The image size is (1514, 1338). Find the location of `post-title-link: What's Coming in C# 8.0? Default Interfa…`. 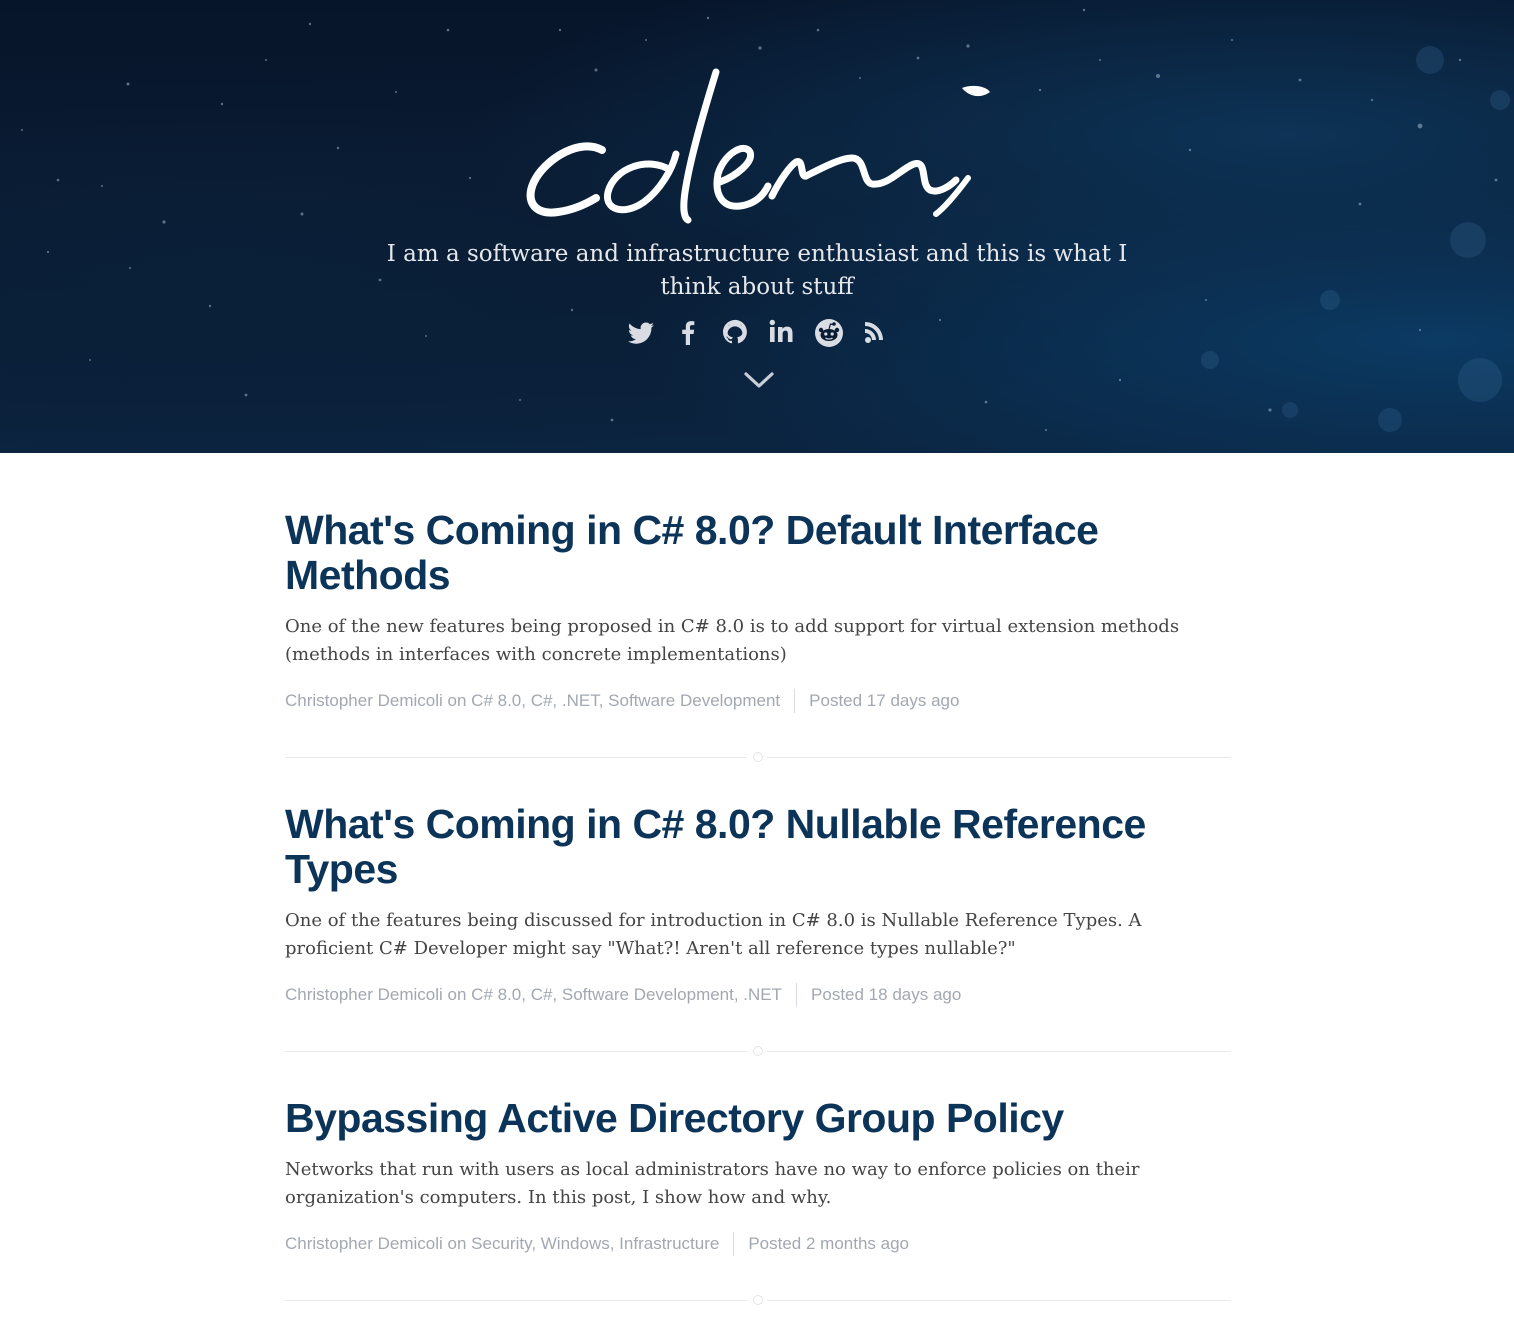

post-title-link: What's Coming in C# 8.0? Default Interfa… is located at coordinates (692, 552).